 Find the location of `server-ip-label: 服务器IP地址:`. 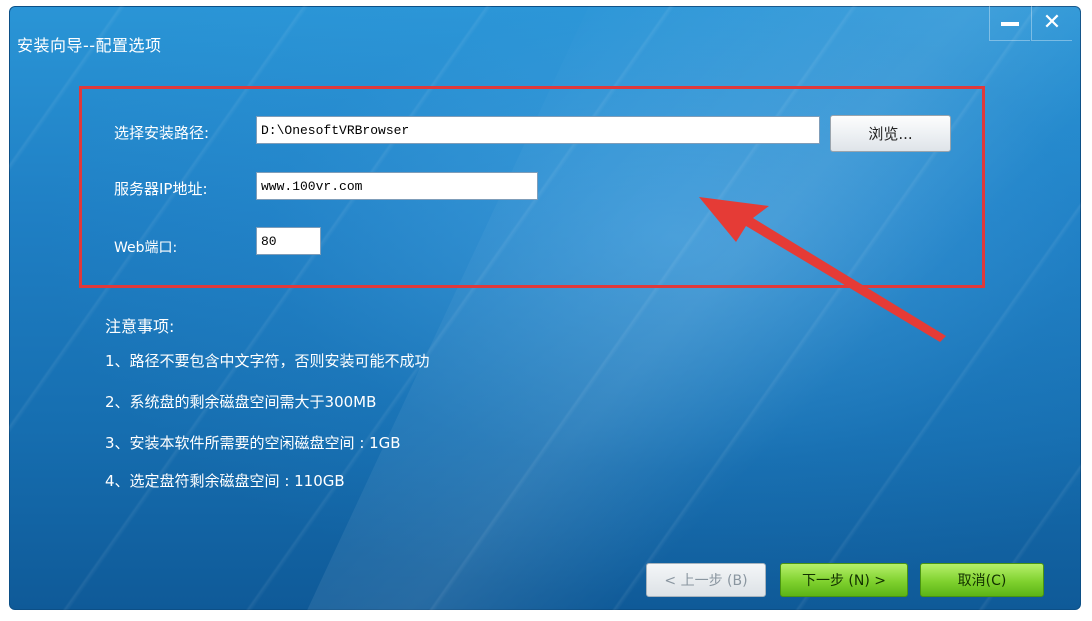

server-ip-label: 服务器IP地址: is located at coordinates (161, 189).